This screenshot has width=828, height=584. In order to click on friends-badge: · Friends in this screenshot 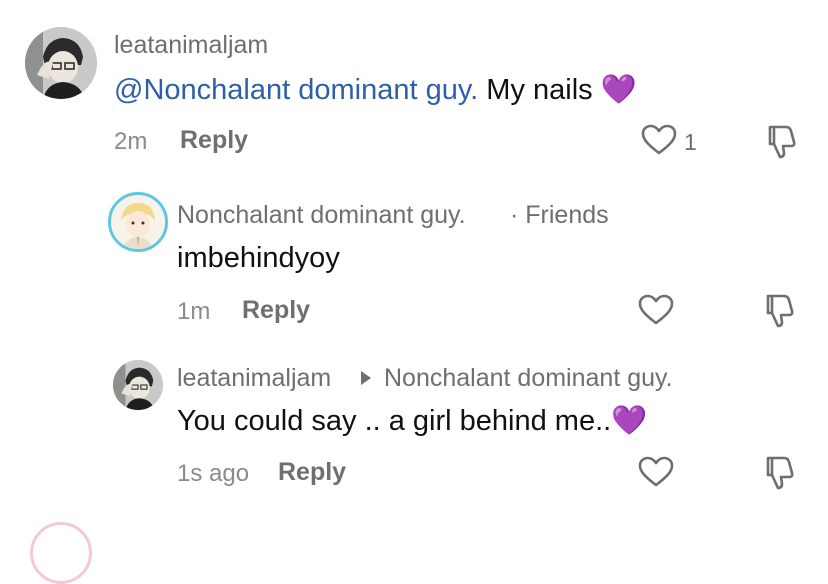, I will do `click(559, 215)`.